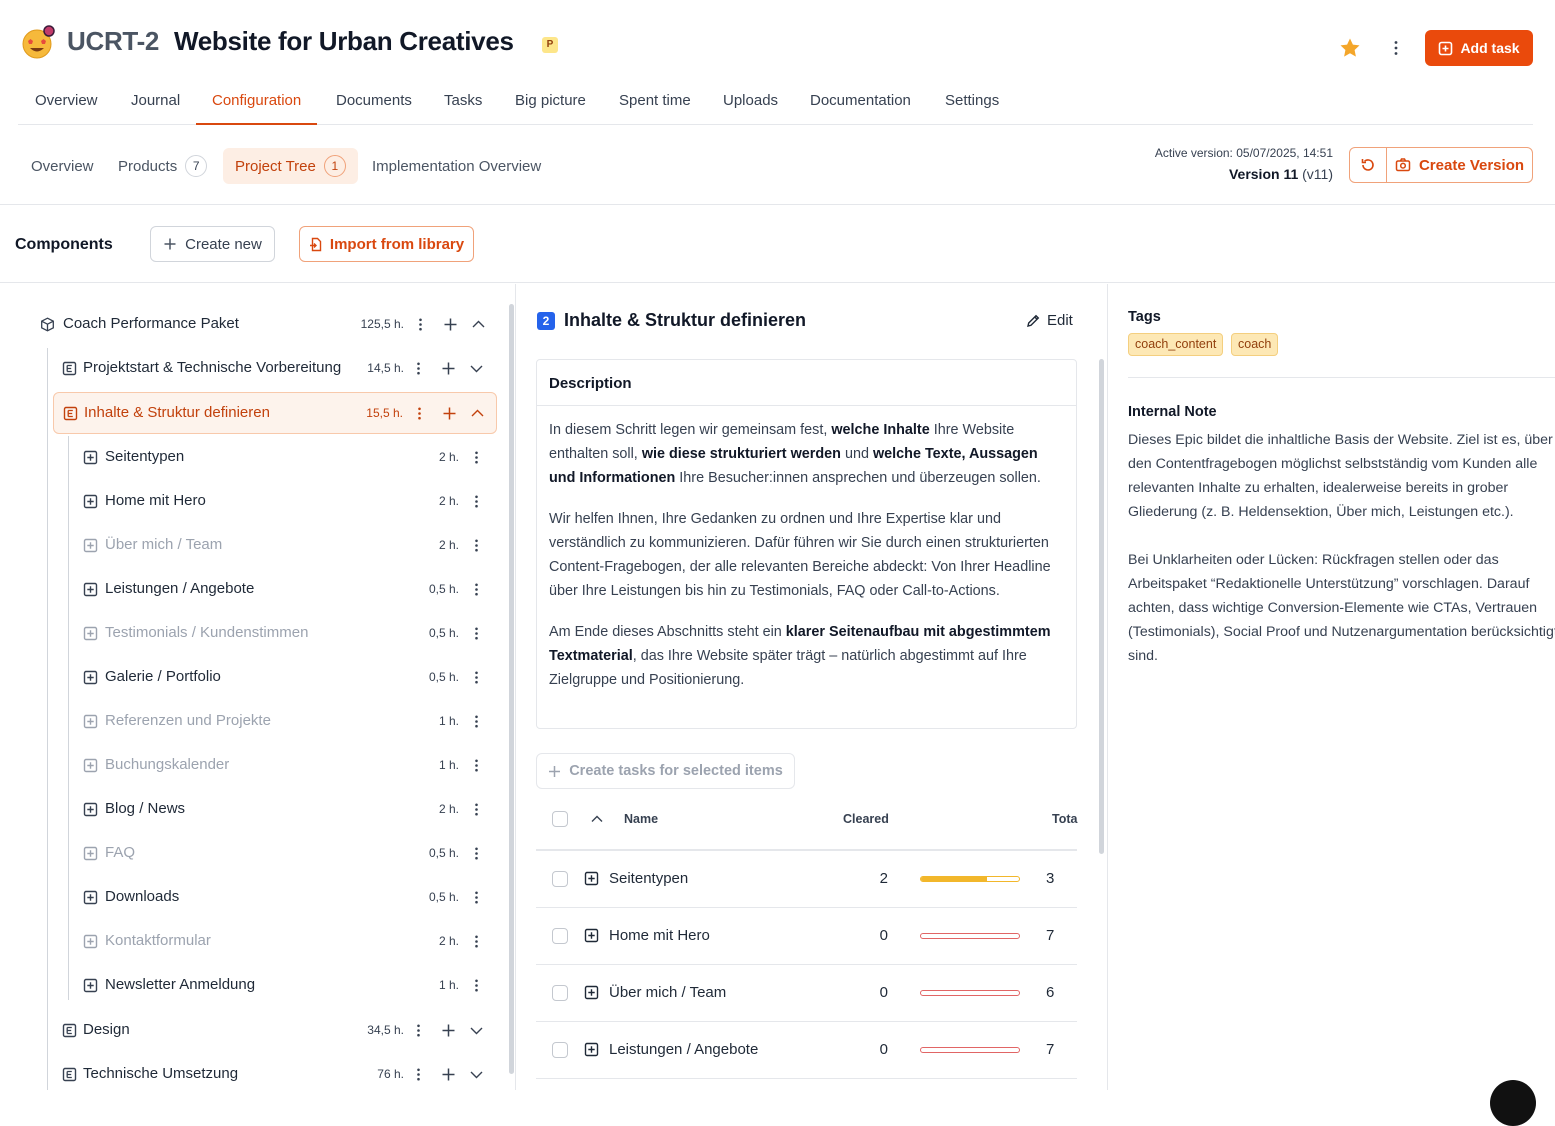 This screenshot has width=1555, height=1126. I want to click on tree-item: Blog / News 2 h., so click(284, 809).